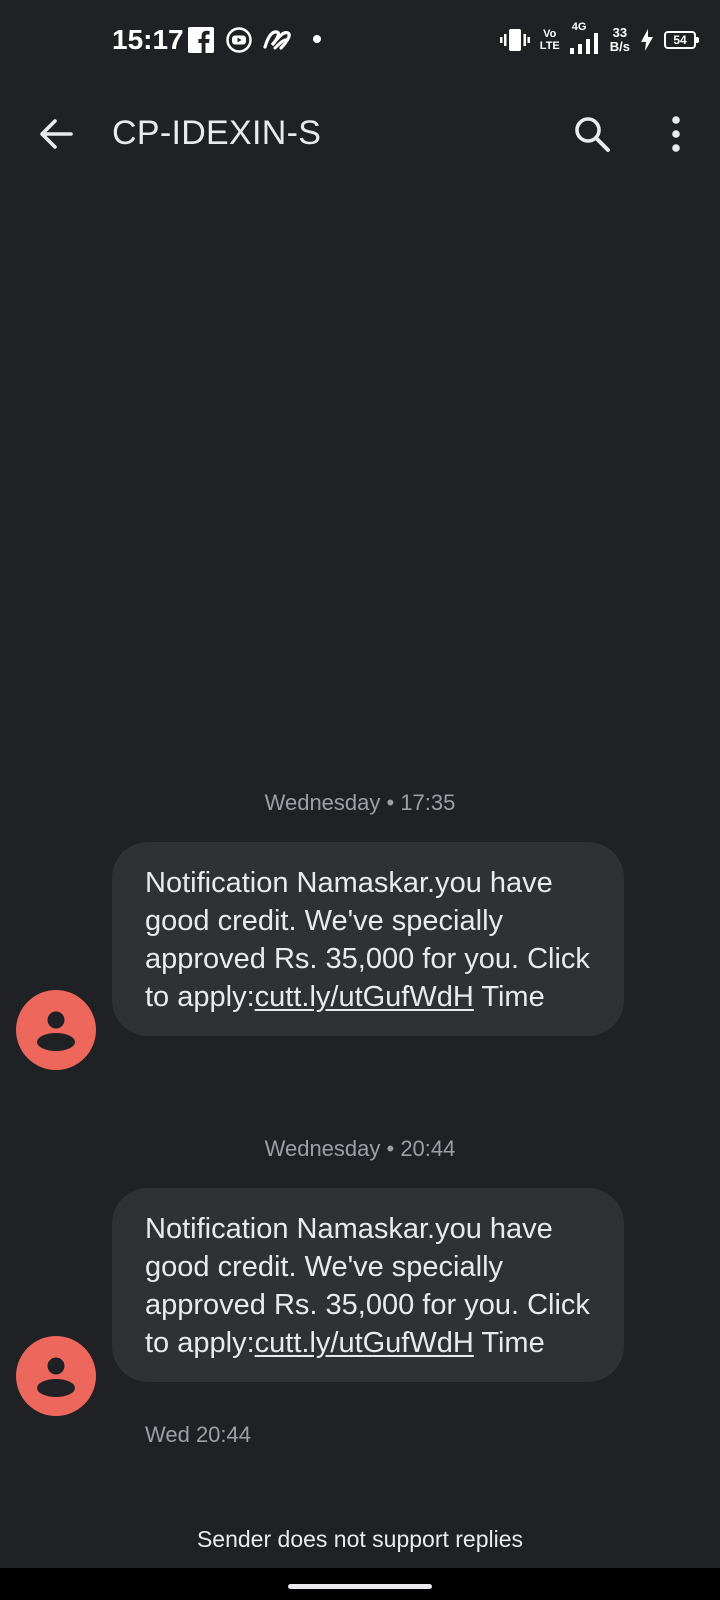 Image resolution: width=720 pixels, height=1600 pixels. What do you see at coordinates (148, 39) in the screenshot?
I see `status-time: 15:17` at bounding box center [148, 39].